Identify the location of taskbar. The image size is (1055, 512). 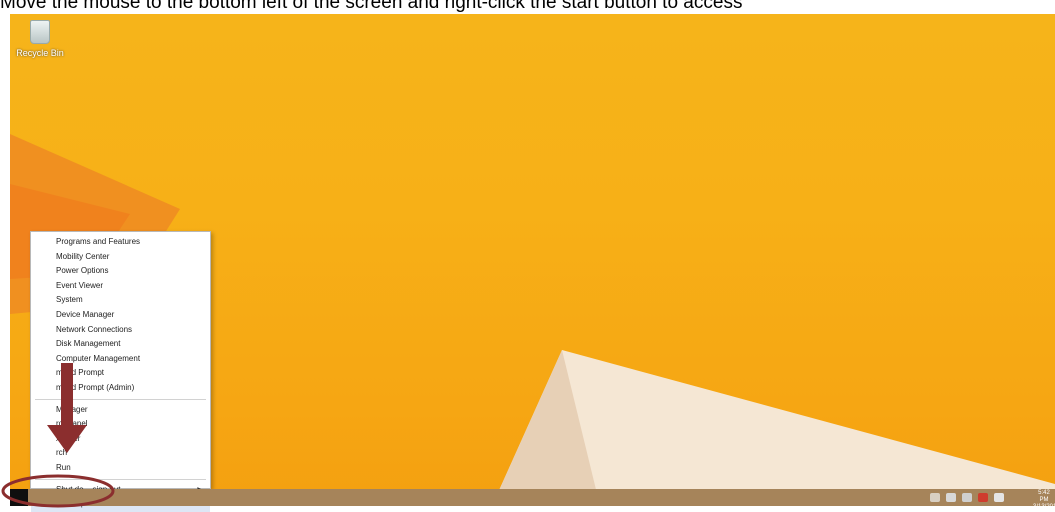
(532, 497).